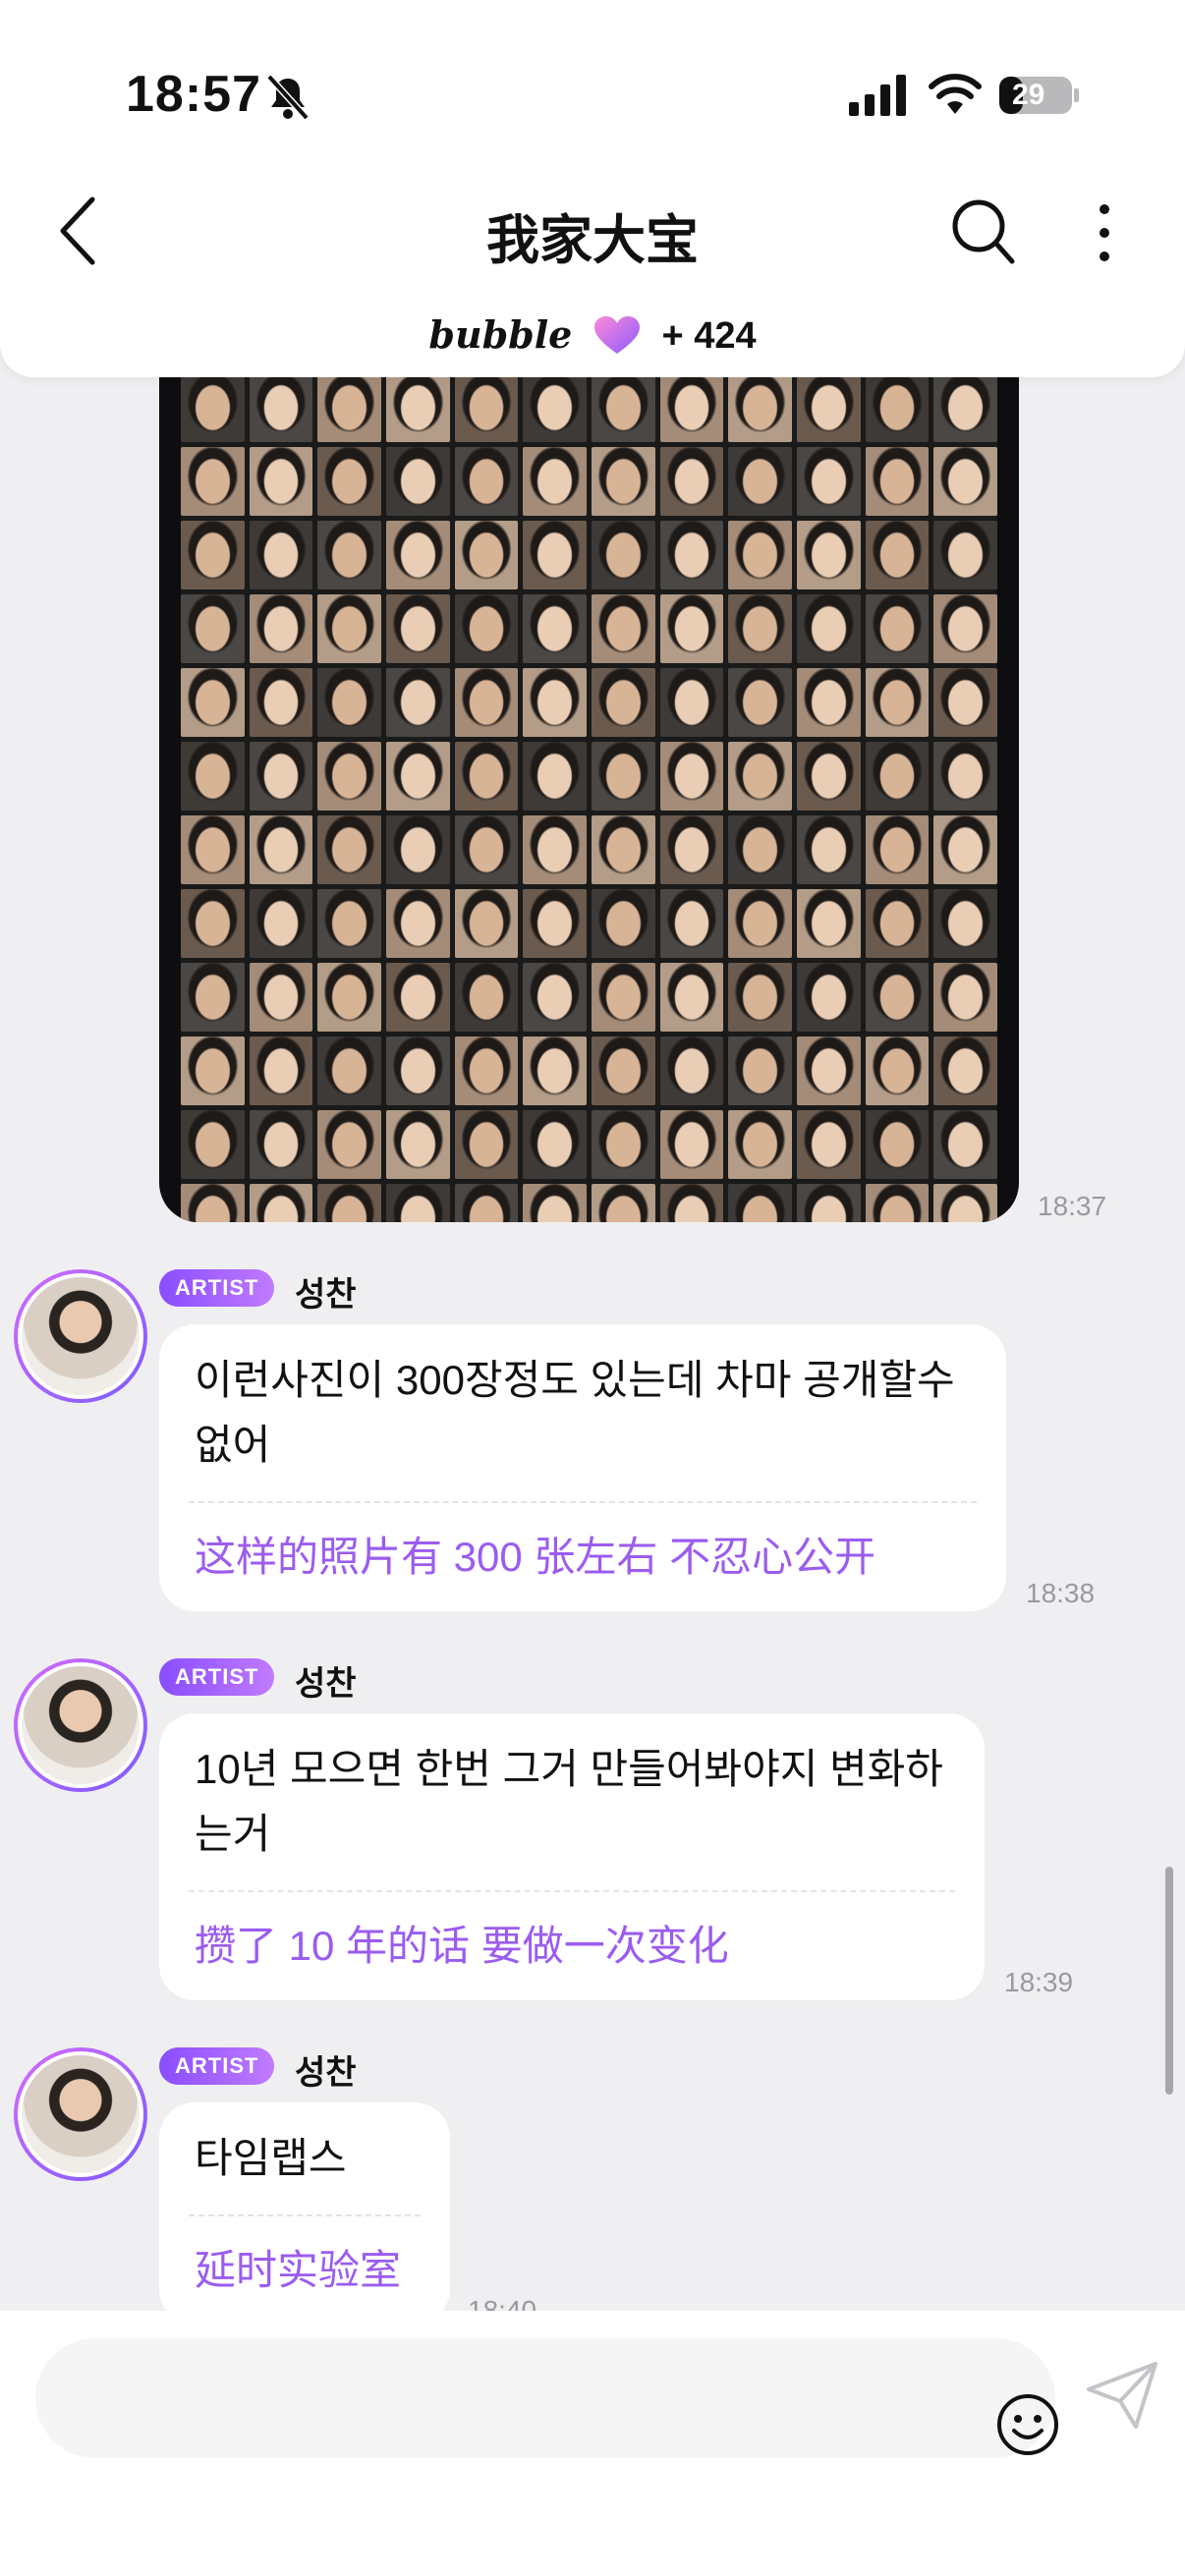 The image size is (1185, 2576). I want to click on send-button, so click(1122, 2395).